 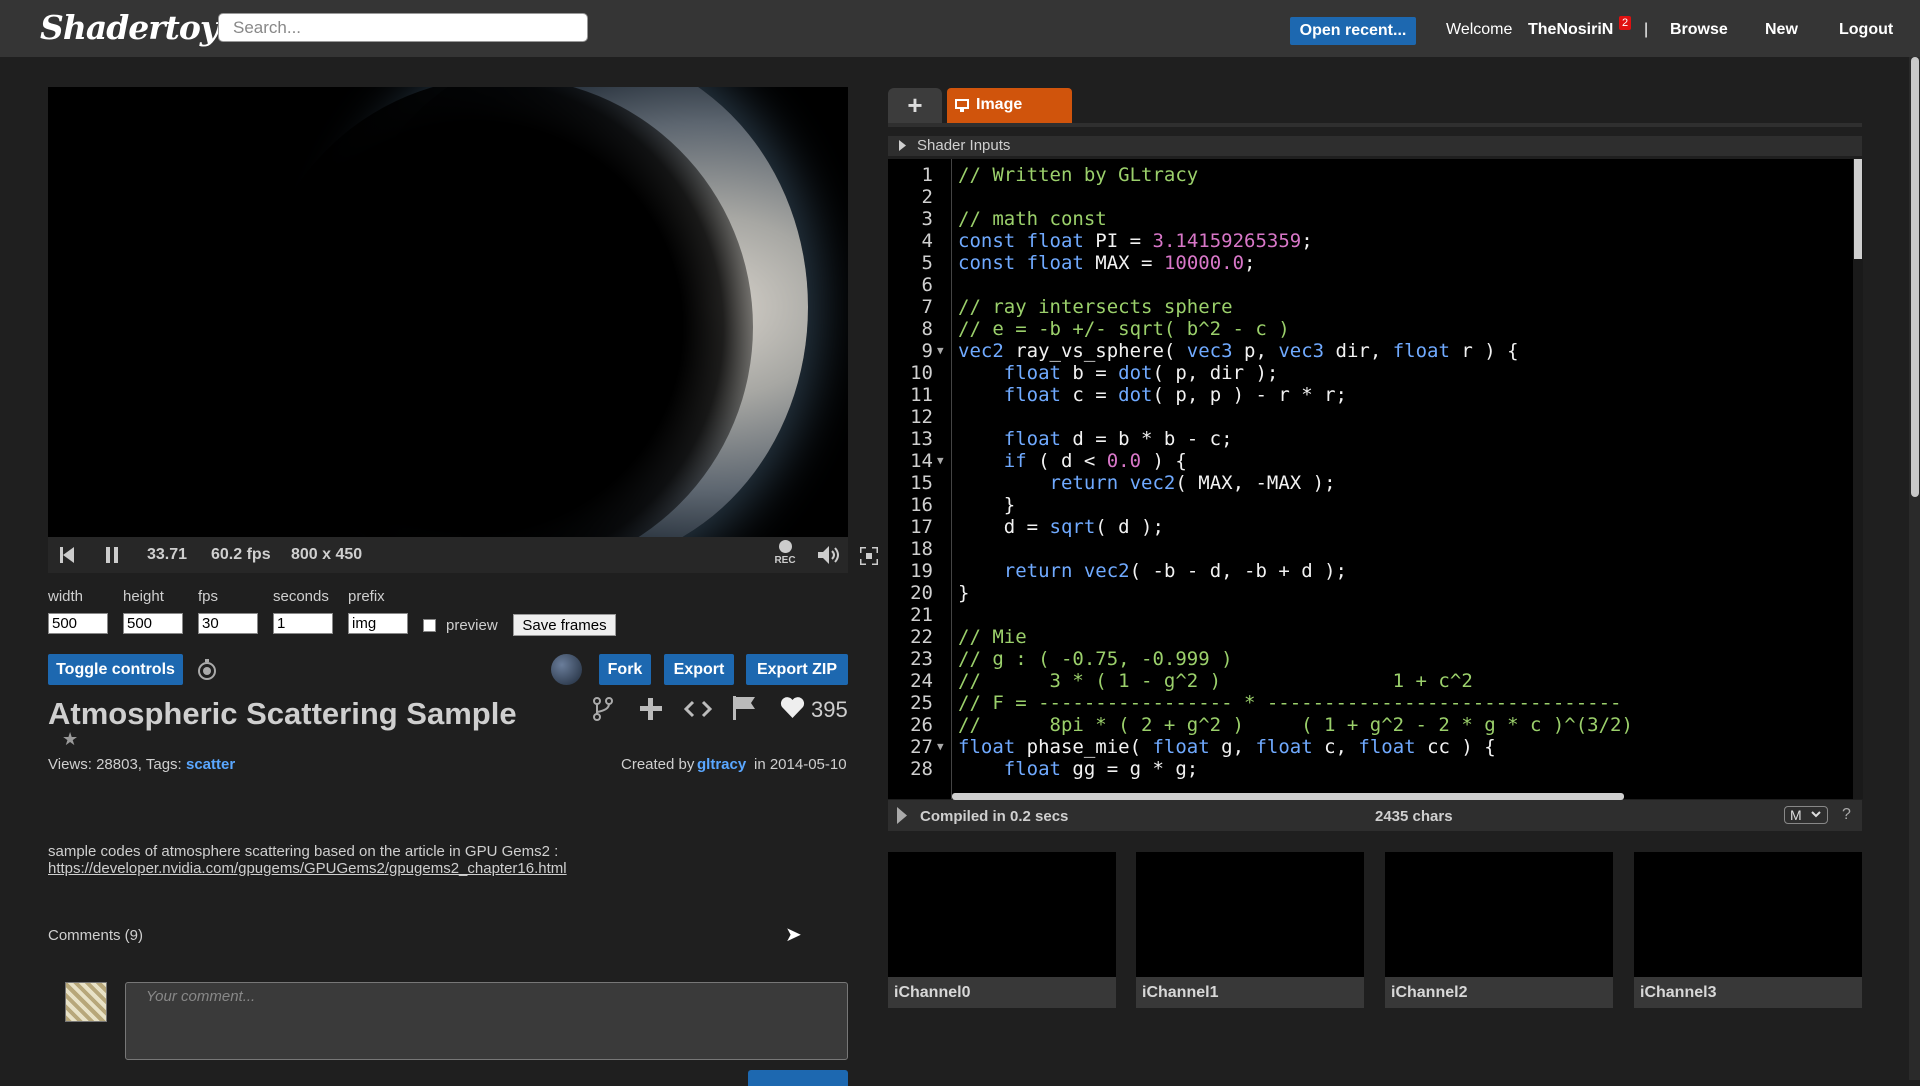 What do you see at coordinates (1375, 593) in the screenshot?
I see `code-line: 20}` at bounding box center [1375, 593].